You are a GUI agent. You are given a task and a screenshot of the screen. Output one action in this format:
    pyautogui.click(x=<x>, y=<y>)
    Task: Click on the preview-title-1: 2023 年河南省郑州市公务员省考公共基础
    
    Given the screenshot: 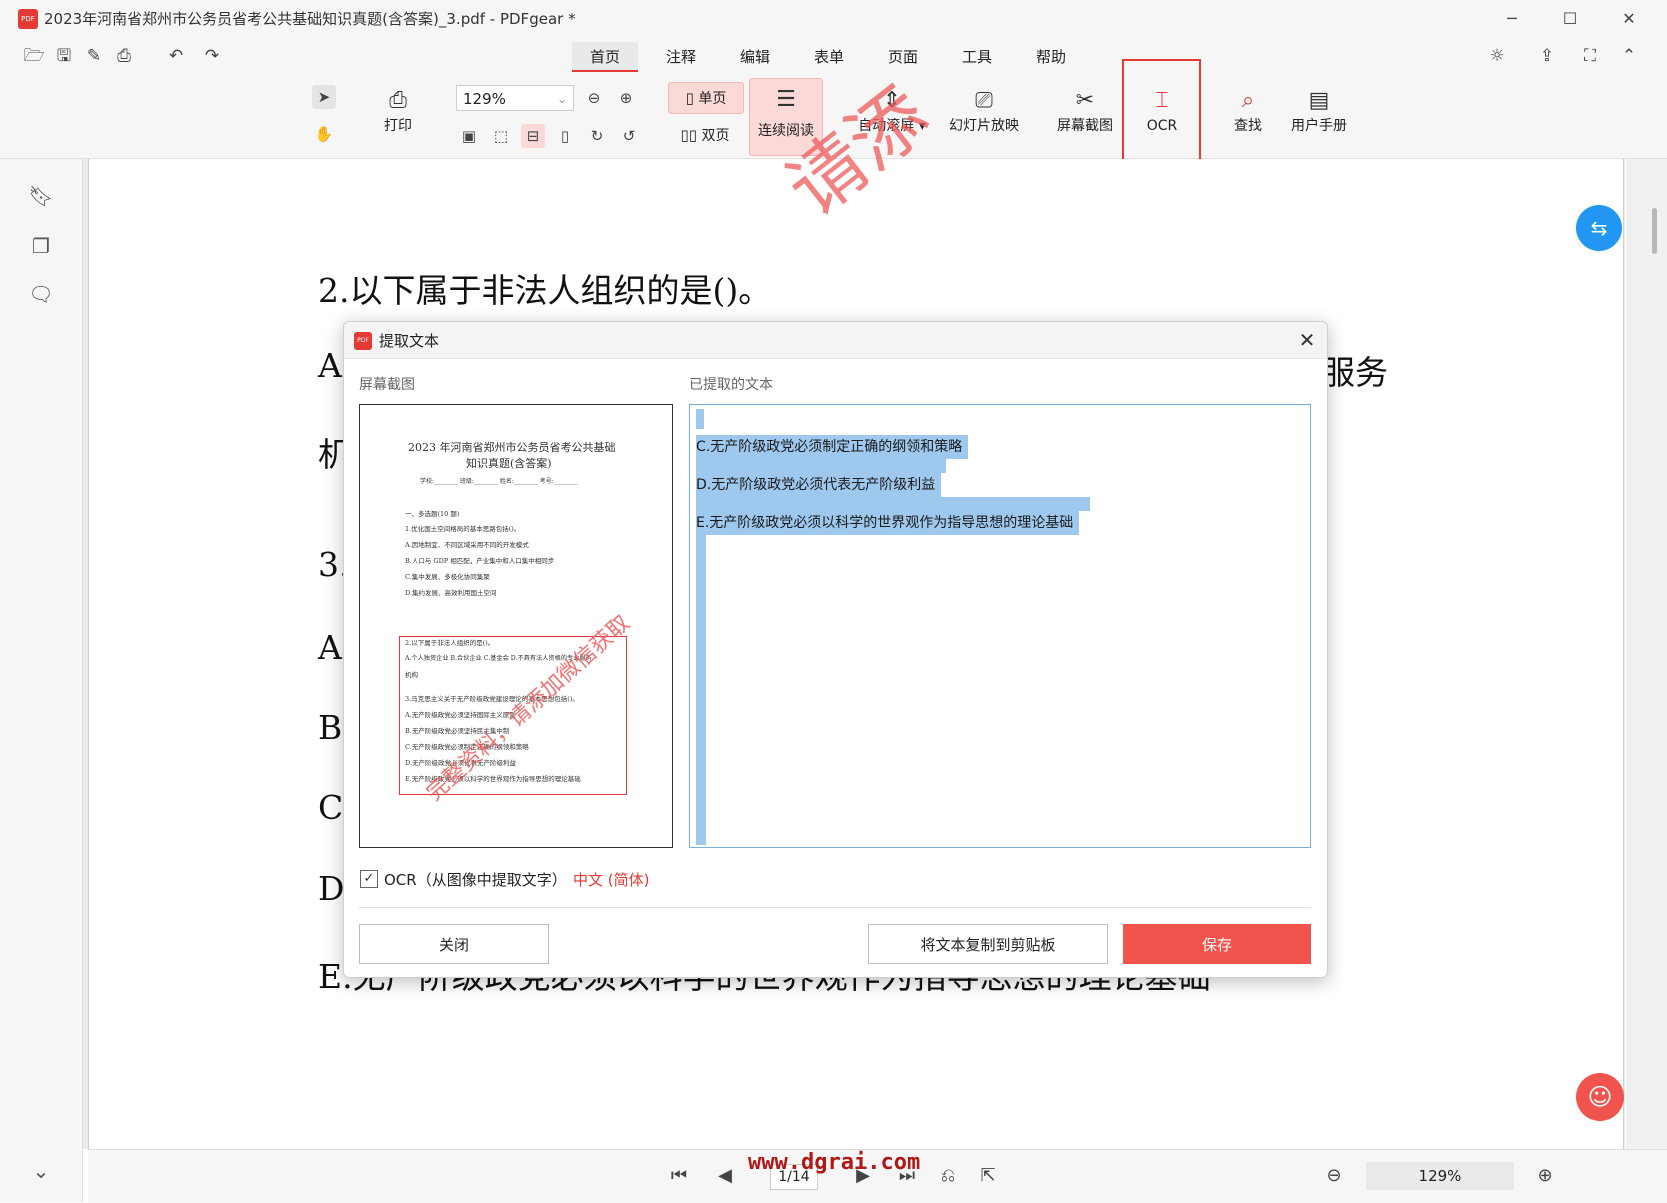 What is the action you would take?
    pyautogui.click(x=512, y=447)
    